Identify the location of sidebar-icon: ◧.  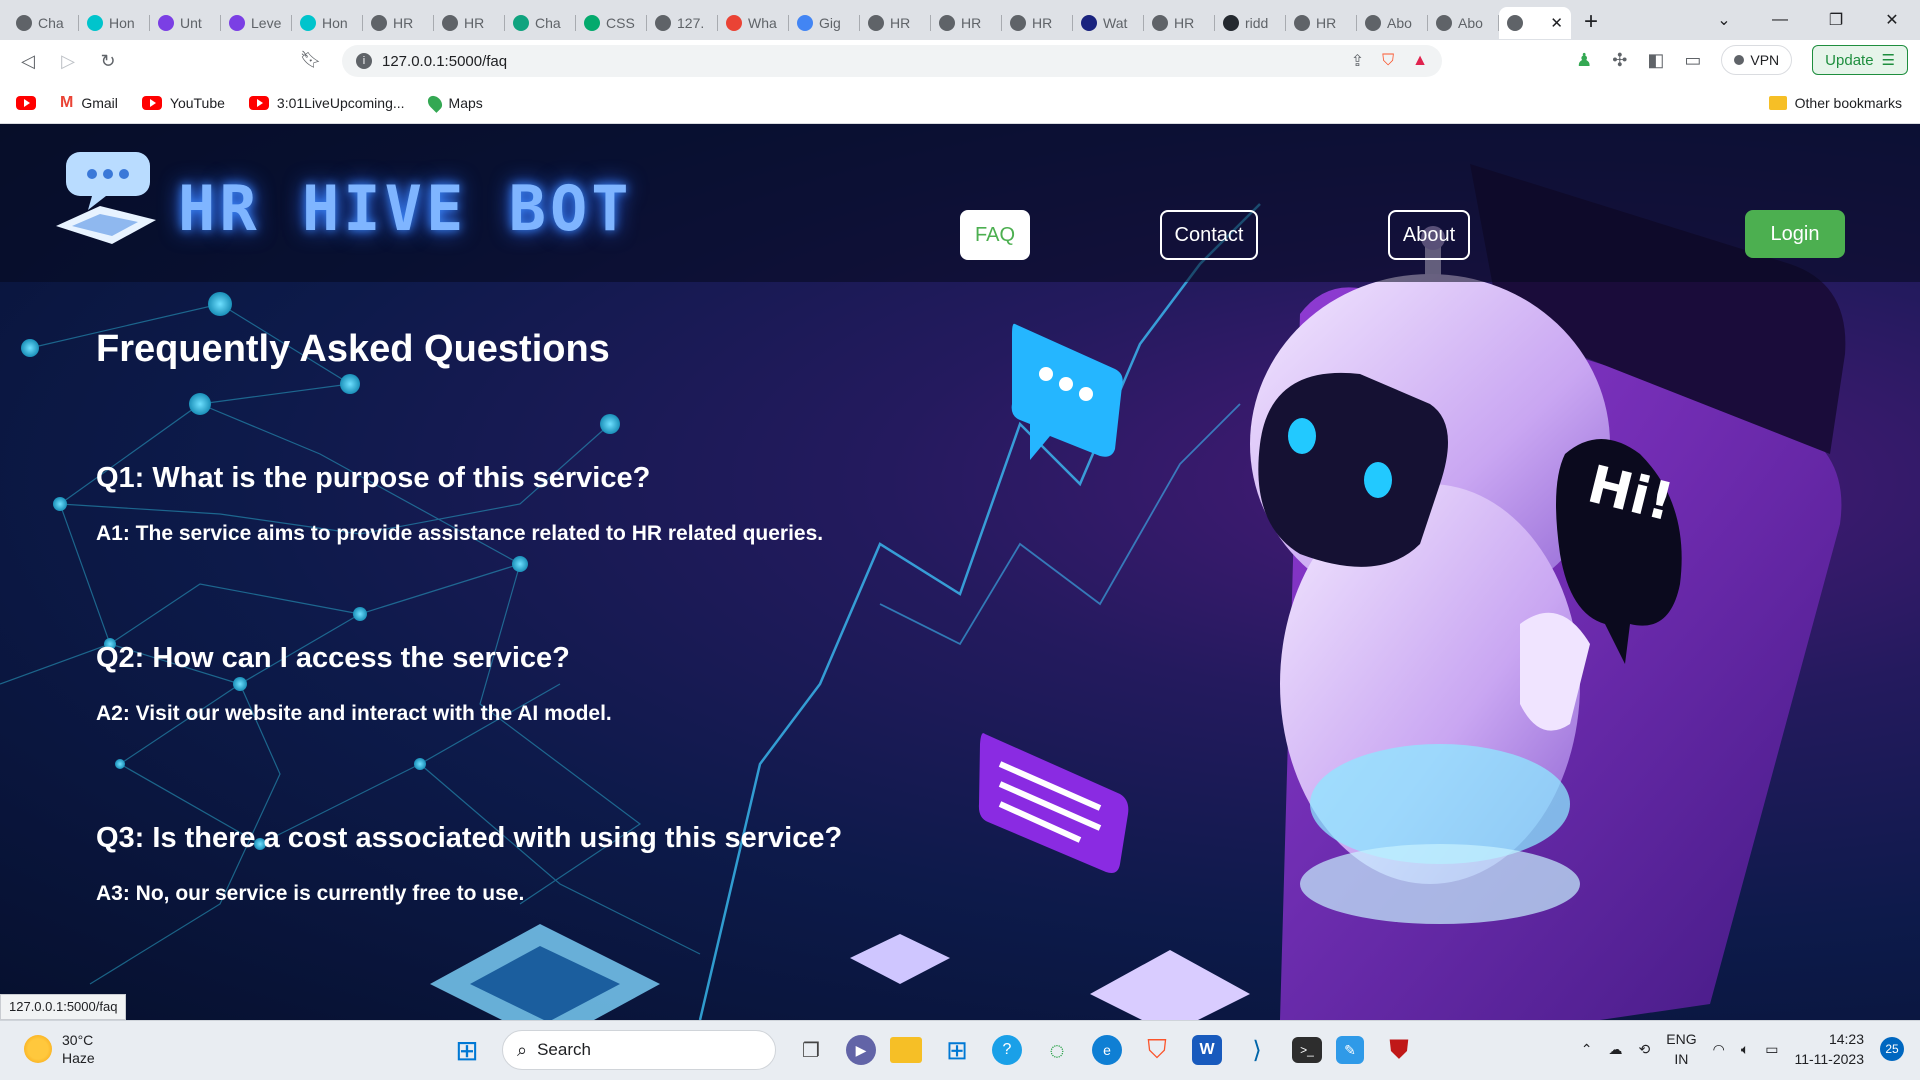
(1655, 60).